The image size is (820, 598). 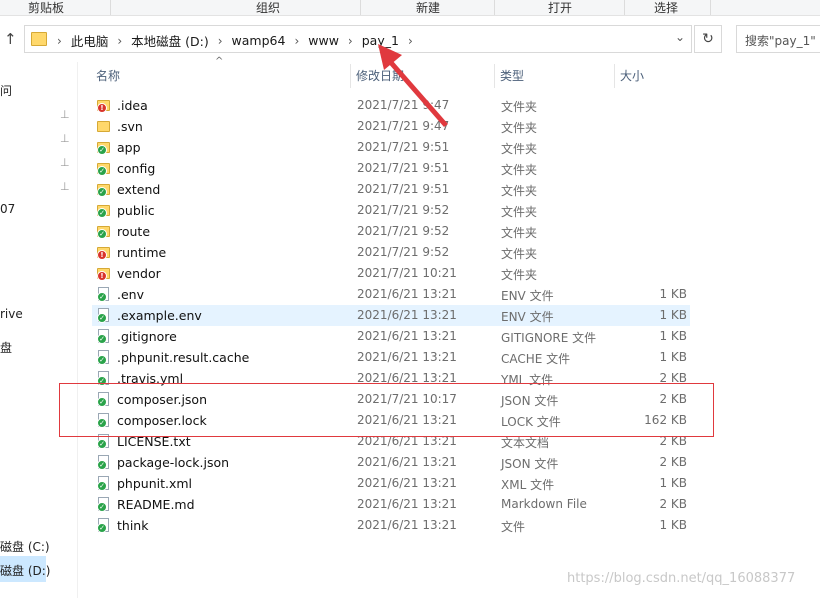 I want to click on error-badge-icon: !, so click(x=102, y=255).